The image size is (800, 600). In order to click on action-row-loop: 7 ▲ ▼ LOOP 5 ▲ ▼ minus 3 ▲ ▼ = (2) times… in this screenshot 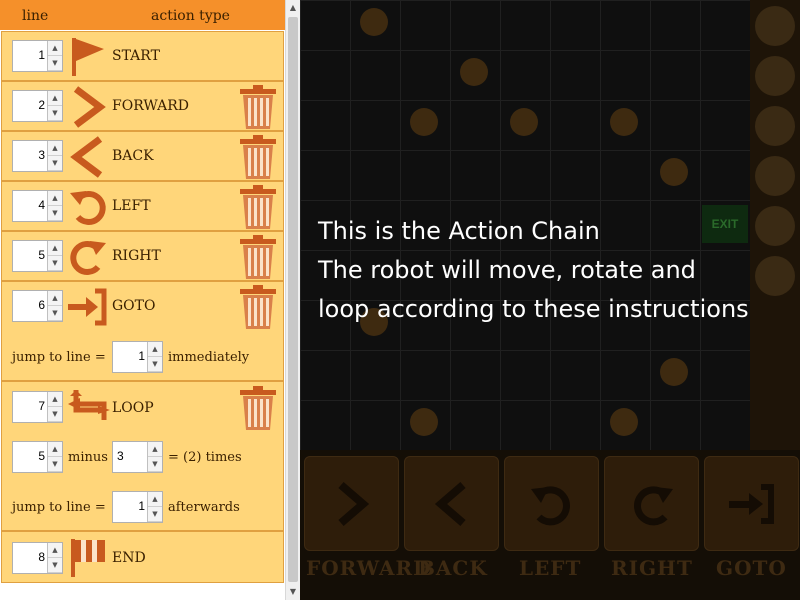, I will do `click(142, 456)`.